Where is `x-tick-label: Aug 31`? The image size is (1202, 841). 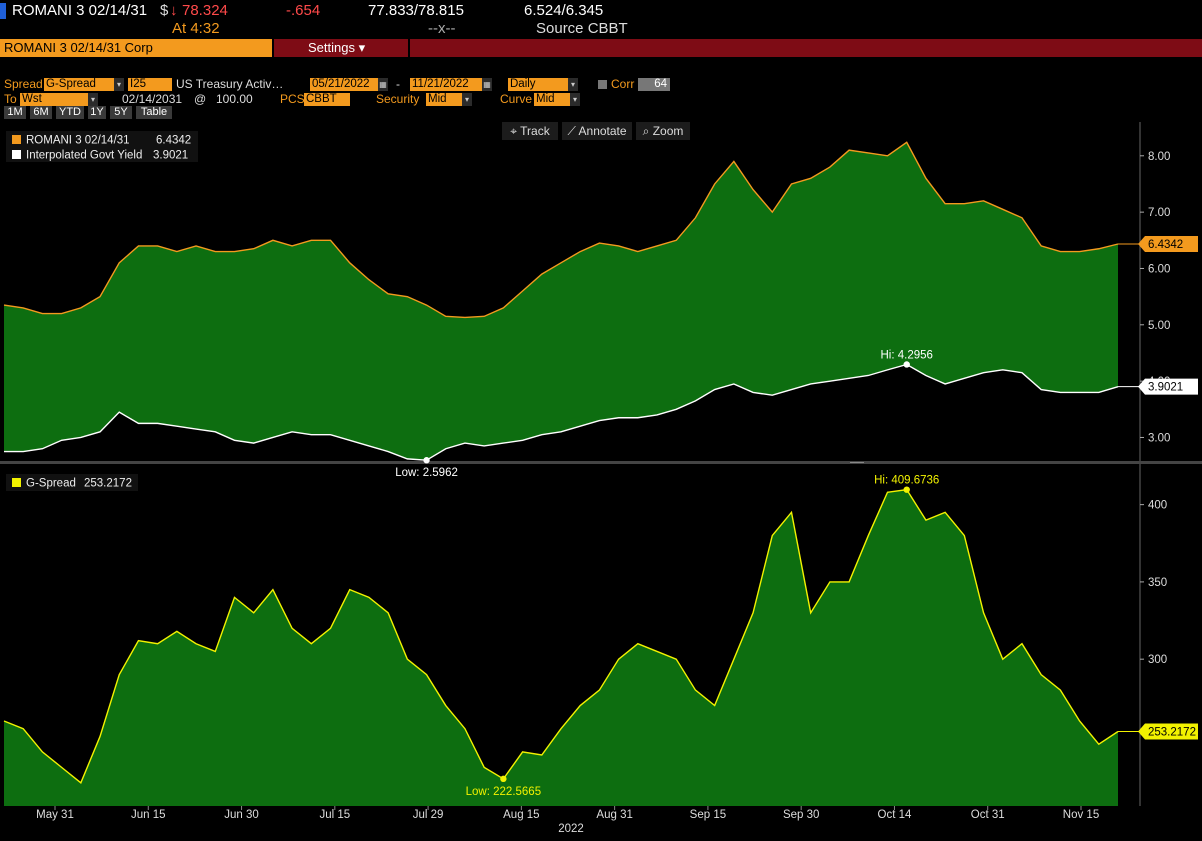 x-tick-label: Aug 31 is located at coordinates (614, 815).